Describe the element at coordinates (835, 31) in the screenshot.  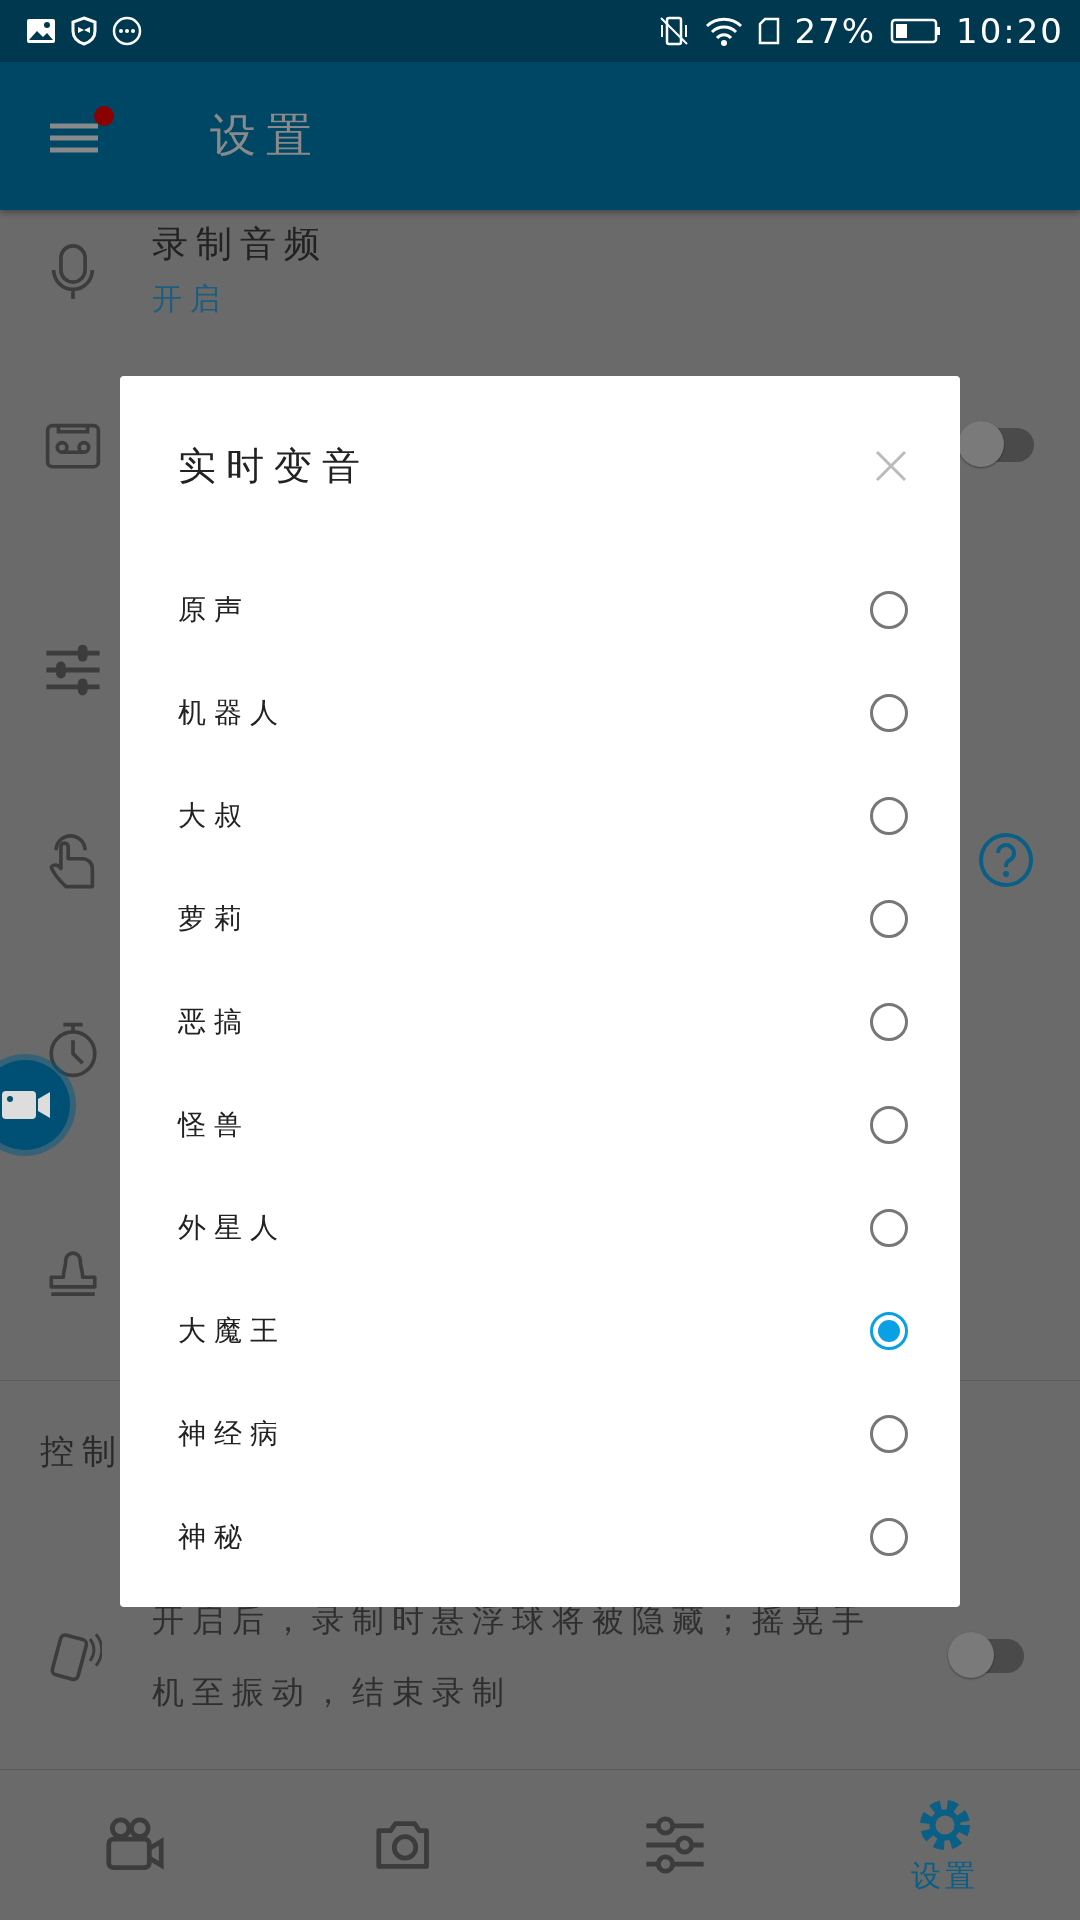
I see `battery-percentage: 27%` at that location.